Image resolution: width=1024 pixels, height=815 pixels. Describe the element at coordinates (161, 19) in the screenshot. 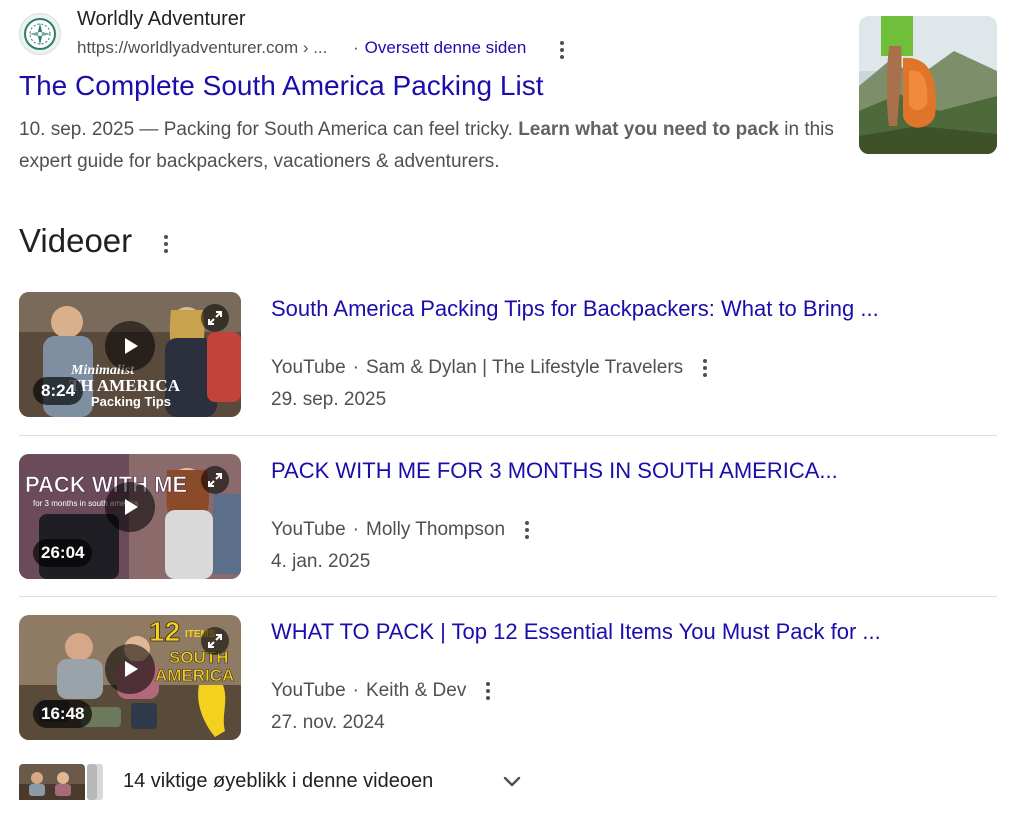

I see `site-name: Worldly Adventurer` at that location.